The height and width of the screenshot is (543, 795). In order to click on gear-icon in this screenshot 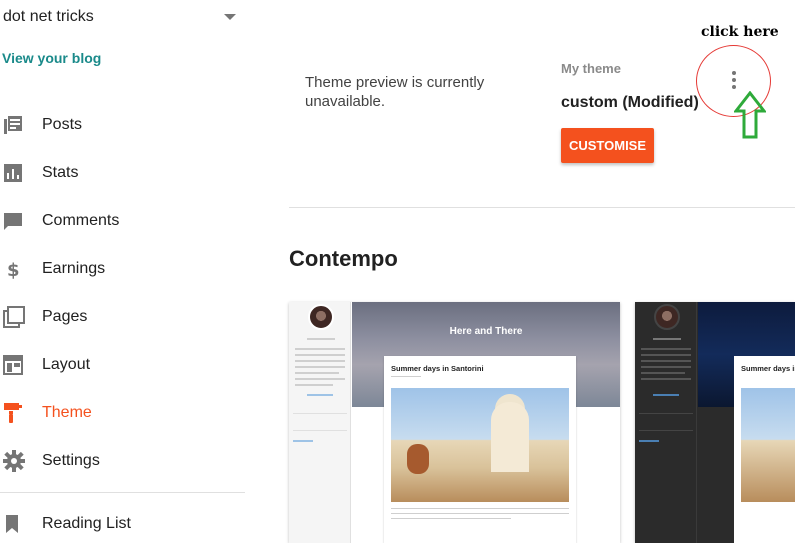, I will do `click(15, 461)`.